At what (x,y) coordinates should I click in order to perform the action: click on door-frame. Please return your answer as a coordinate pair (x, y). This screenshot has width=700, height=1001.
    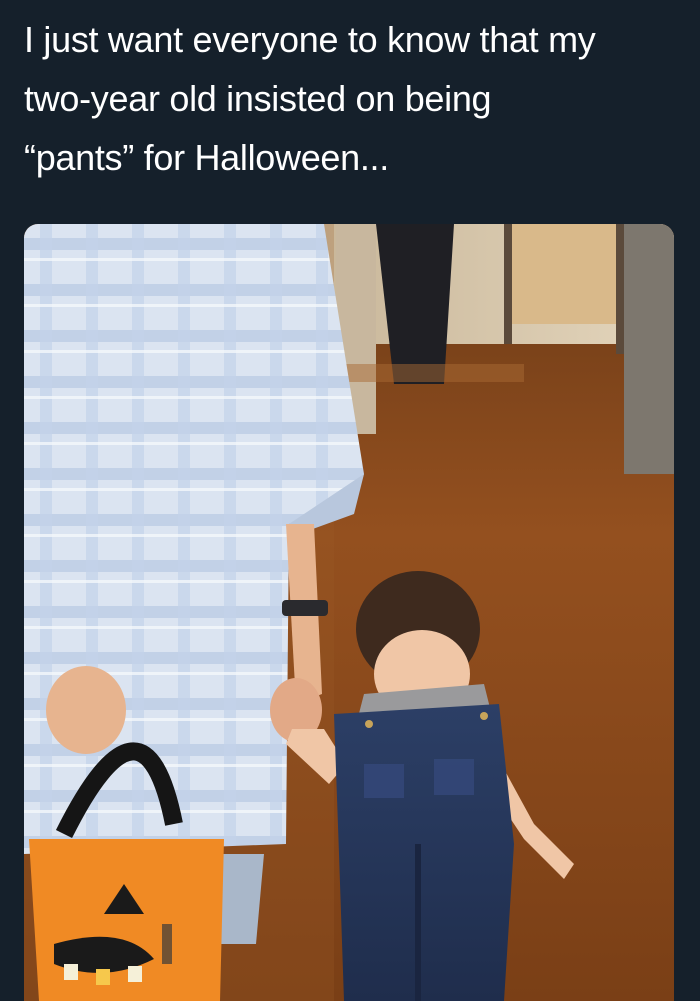
    Looking at the image, I should click on (649, 349).